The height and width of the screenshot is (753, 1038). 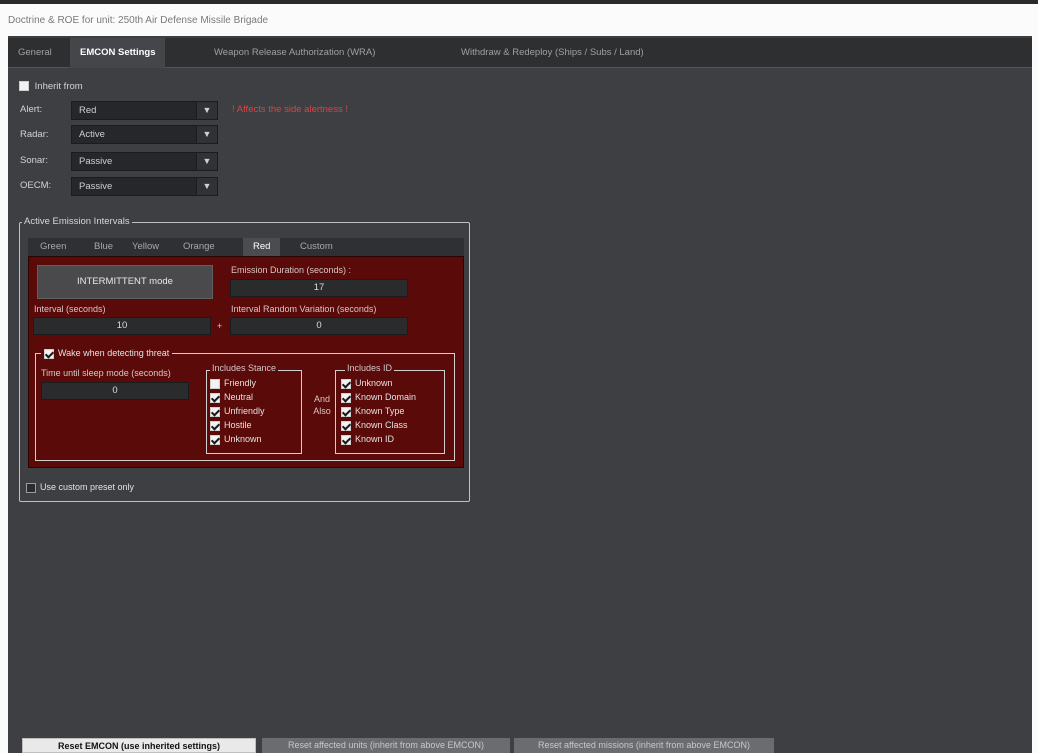 What do you see at coordinates (304, 309) in the screenshot?
I see `interval-variation-label: Interval Random Variation (seconds)` at bounding box center [304, 309].